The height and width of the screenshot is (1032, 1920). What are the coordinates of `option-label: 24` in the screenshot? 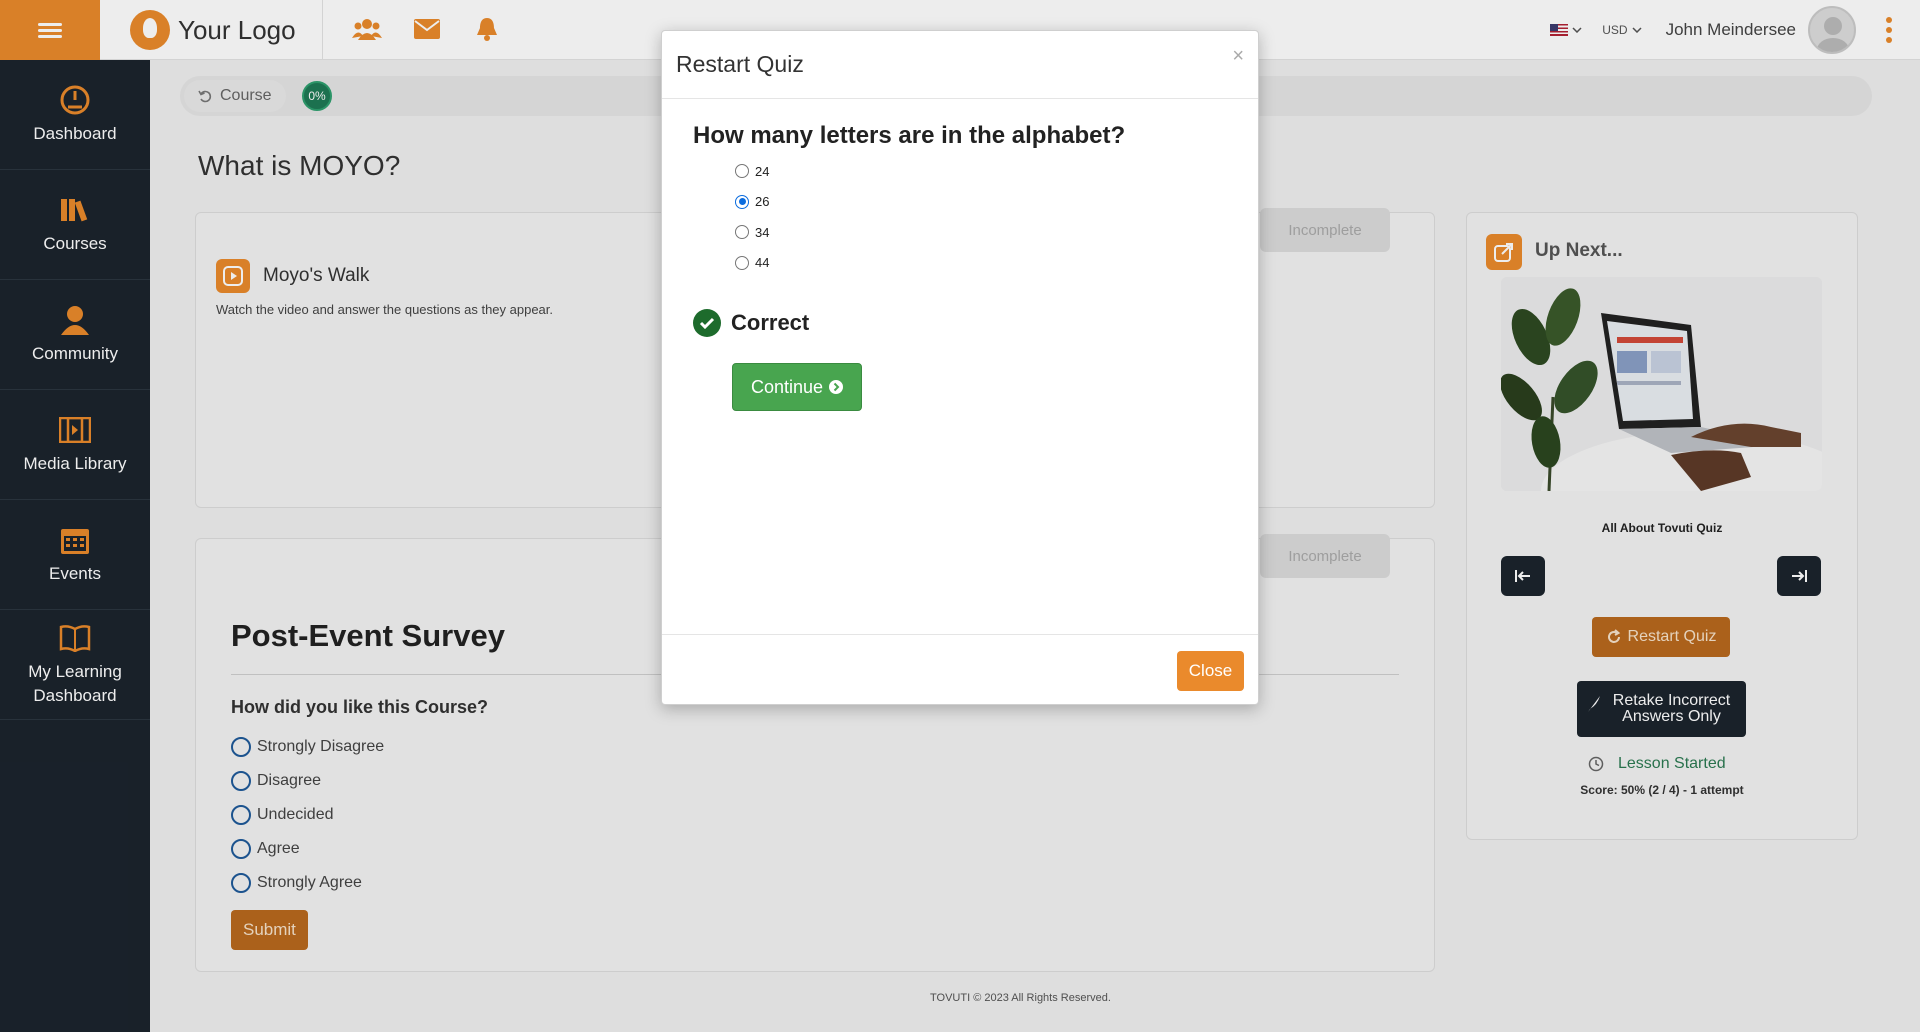 It's located at (762, 171).